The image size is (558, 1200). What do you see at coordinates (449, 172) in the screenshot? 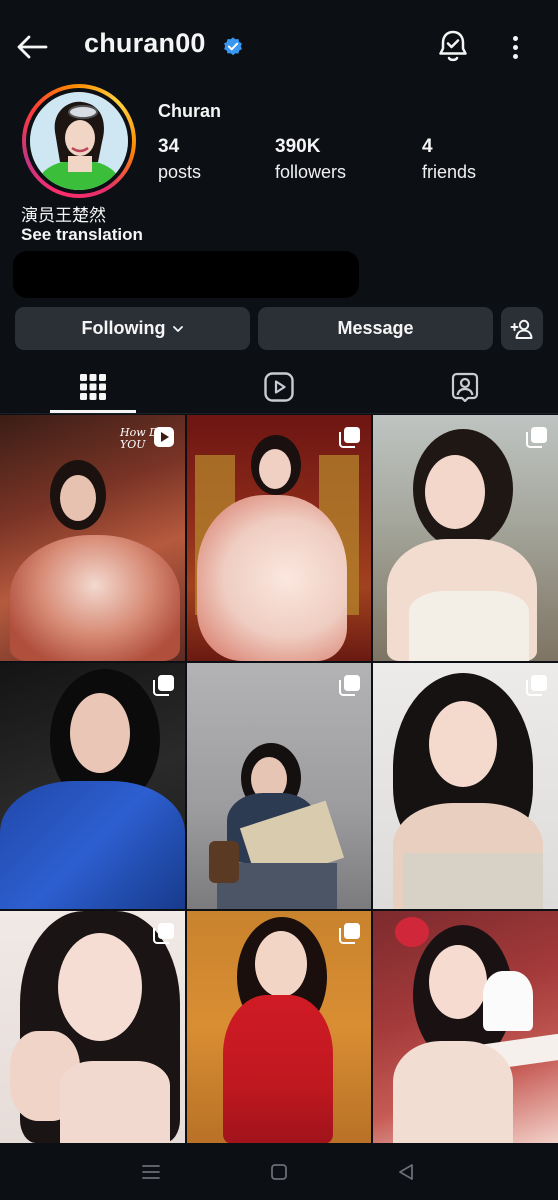
I see `stat-label: friends` at bounding box center [449, 172].